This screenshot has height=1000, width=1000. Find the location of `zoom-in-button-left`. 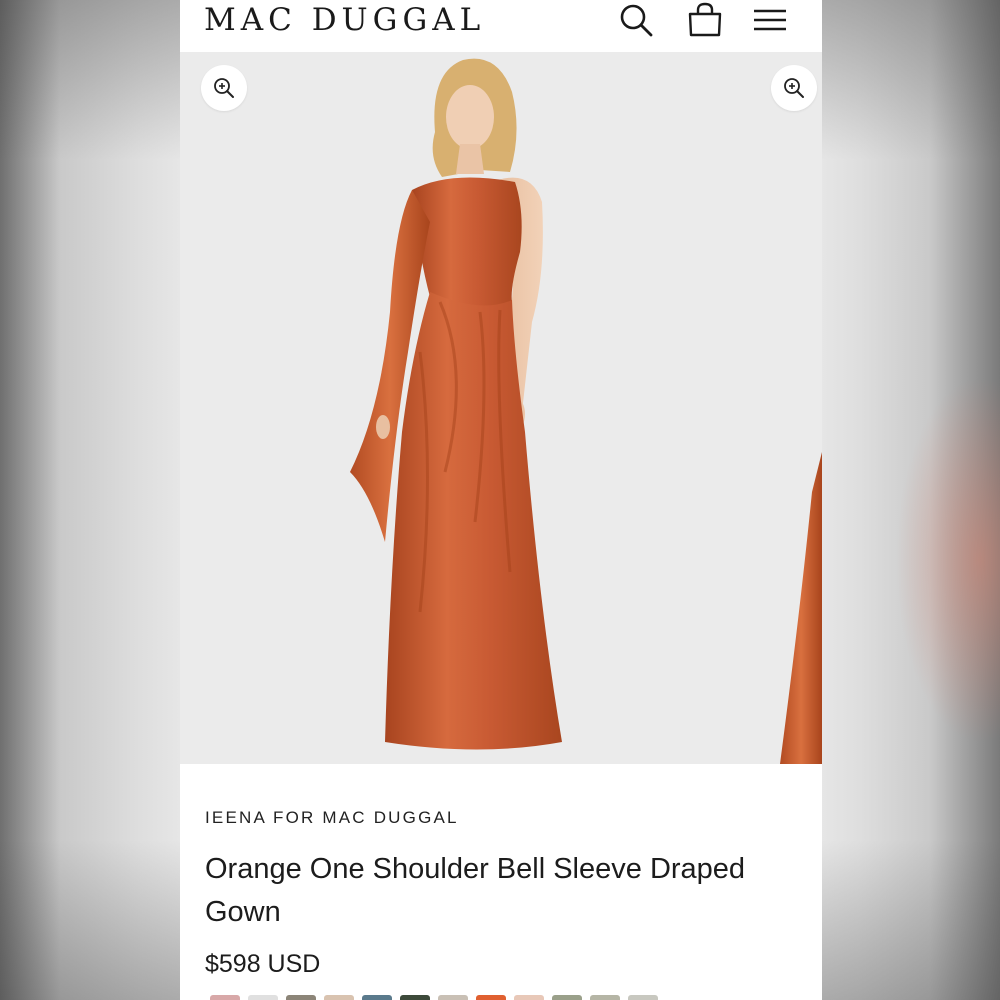

zoom-in-button-left is located at coordinates (224, 88).